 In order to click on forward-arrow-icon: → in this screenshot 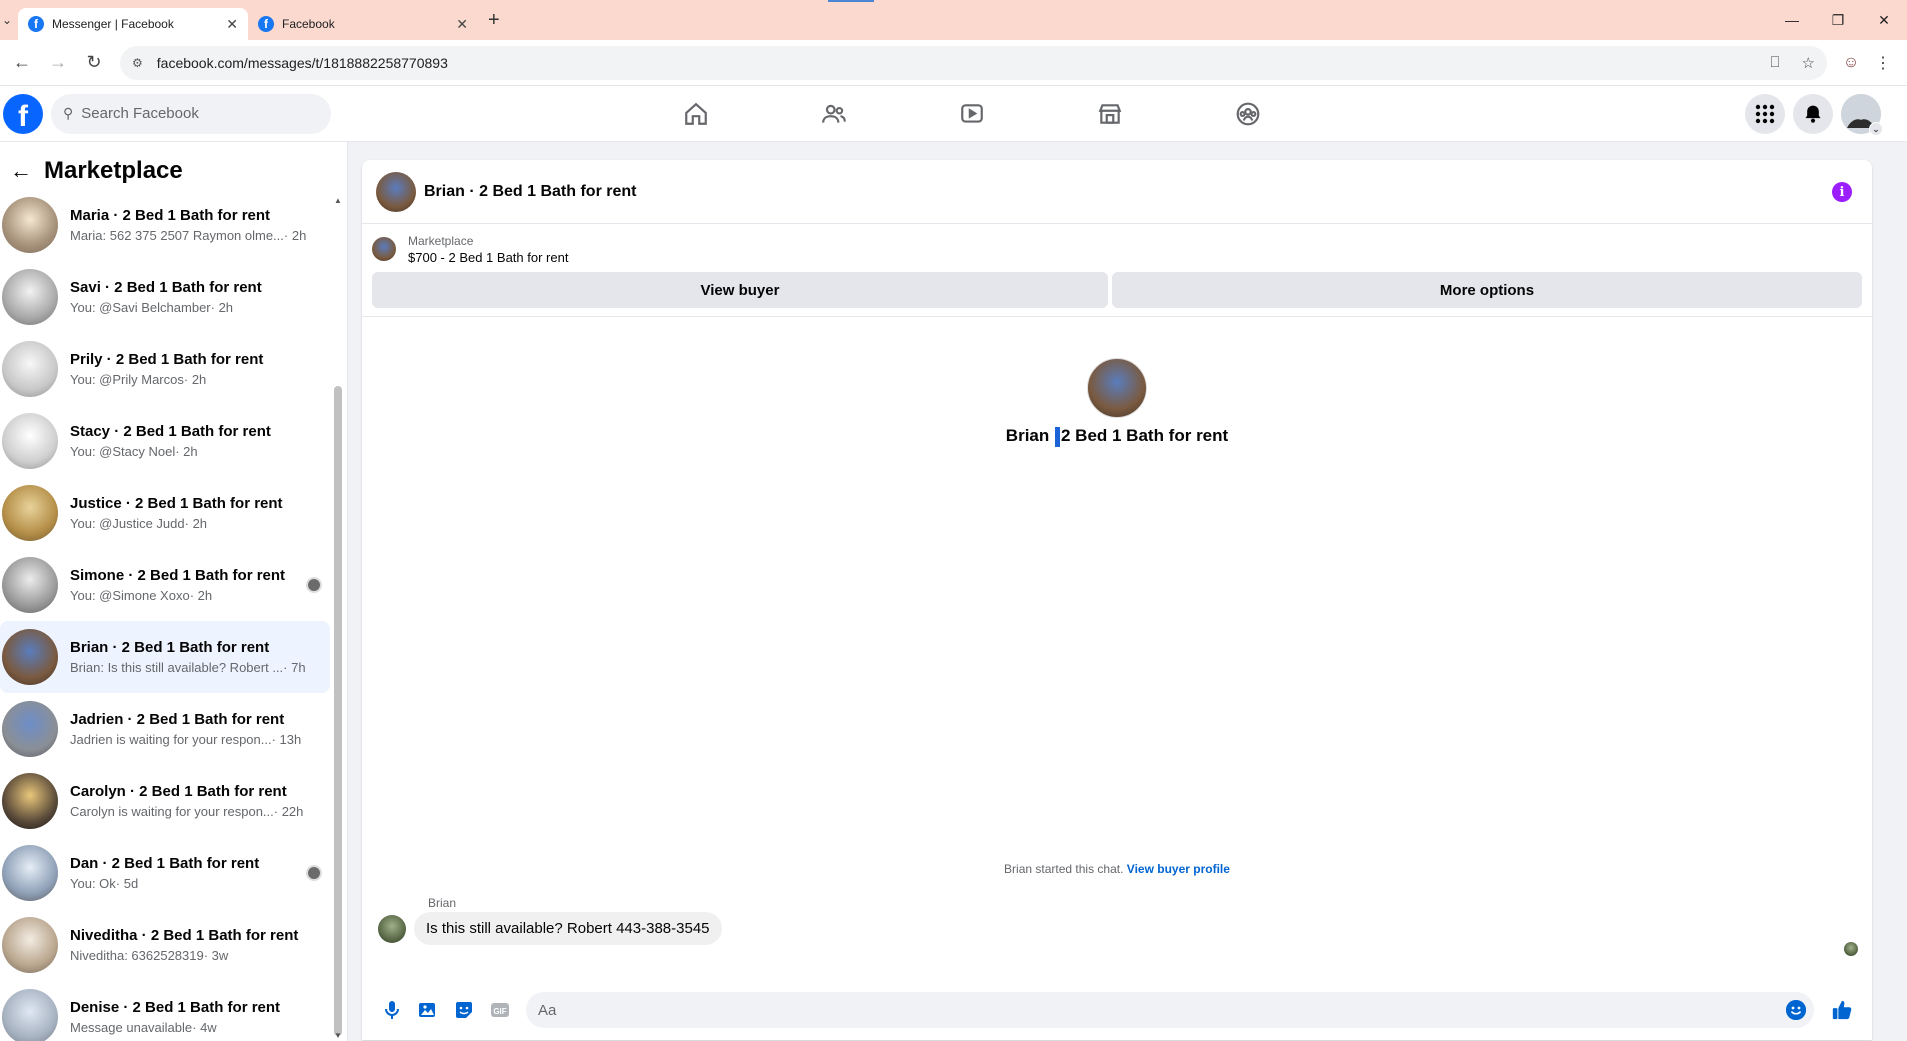, I will do `click(58, 63)`.